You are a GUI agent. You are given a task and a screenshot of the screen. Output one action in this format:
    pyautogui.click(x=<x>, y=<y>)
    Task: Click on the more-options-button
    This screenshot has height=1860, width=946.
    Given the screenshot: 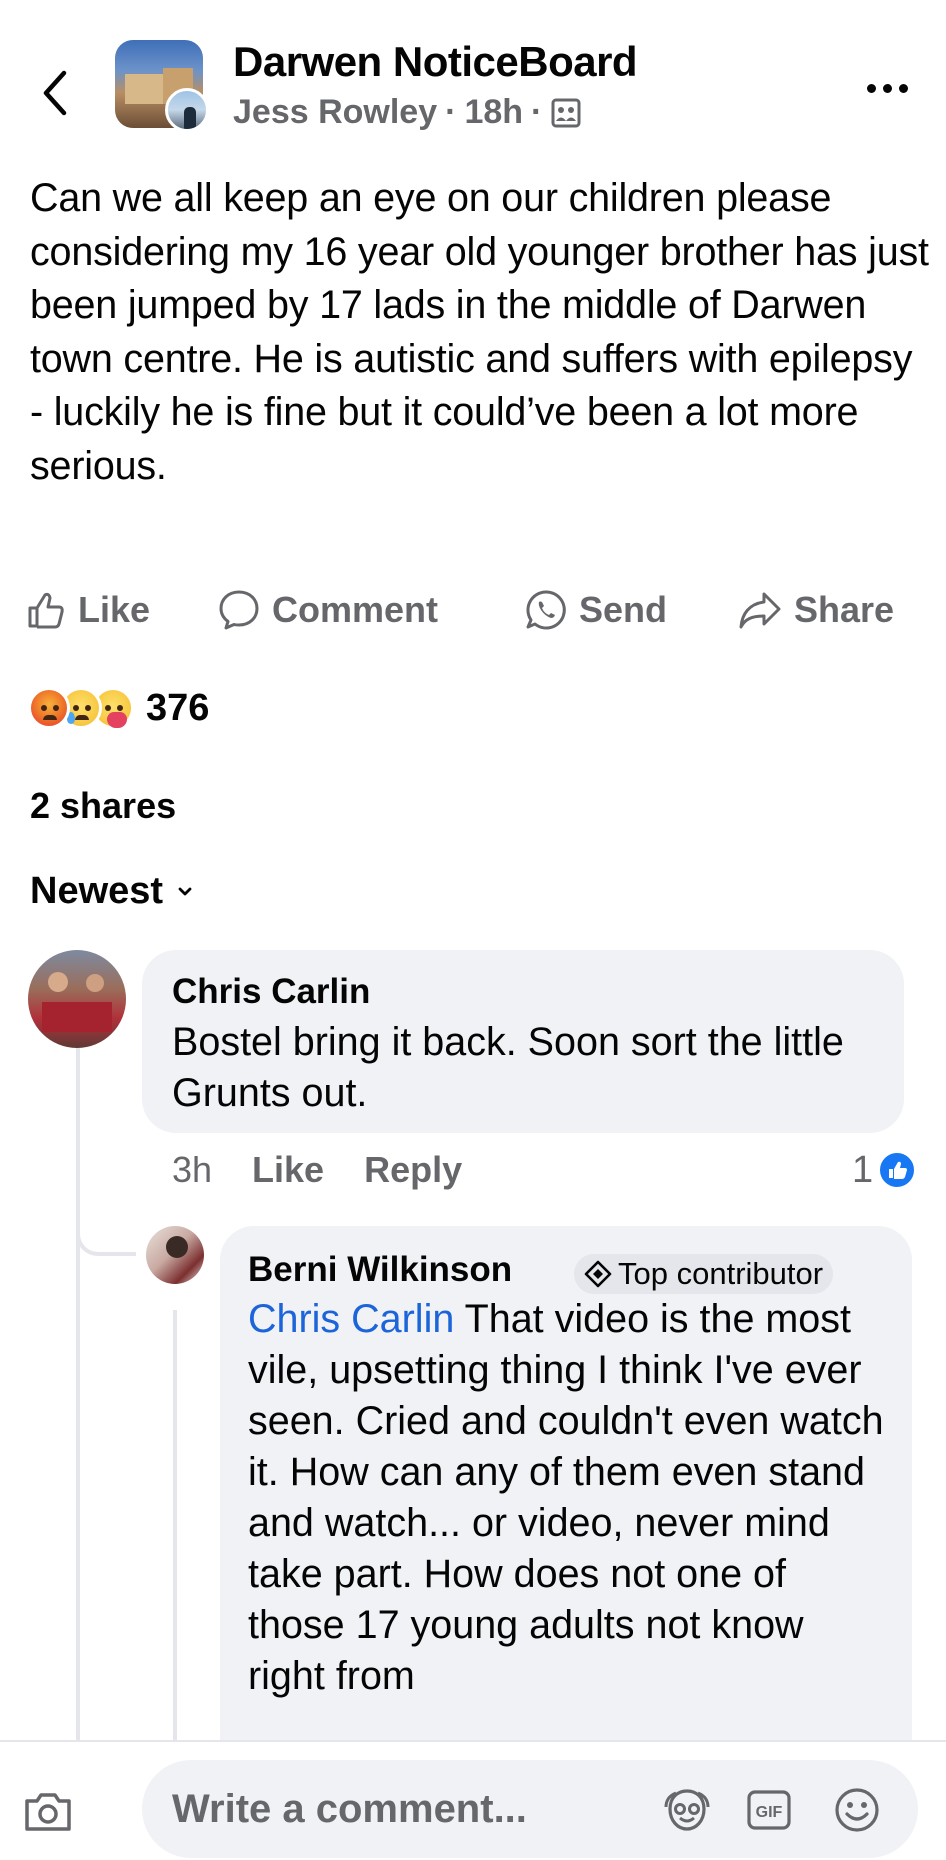 What is the action you would take?
    pyautogui.click(x=887, y=88)
    